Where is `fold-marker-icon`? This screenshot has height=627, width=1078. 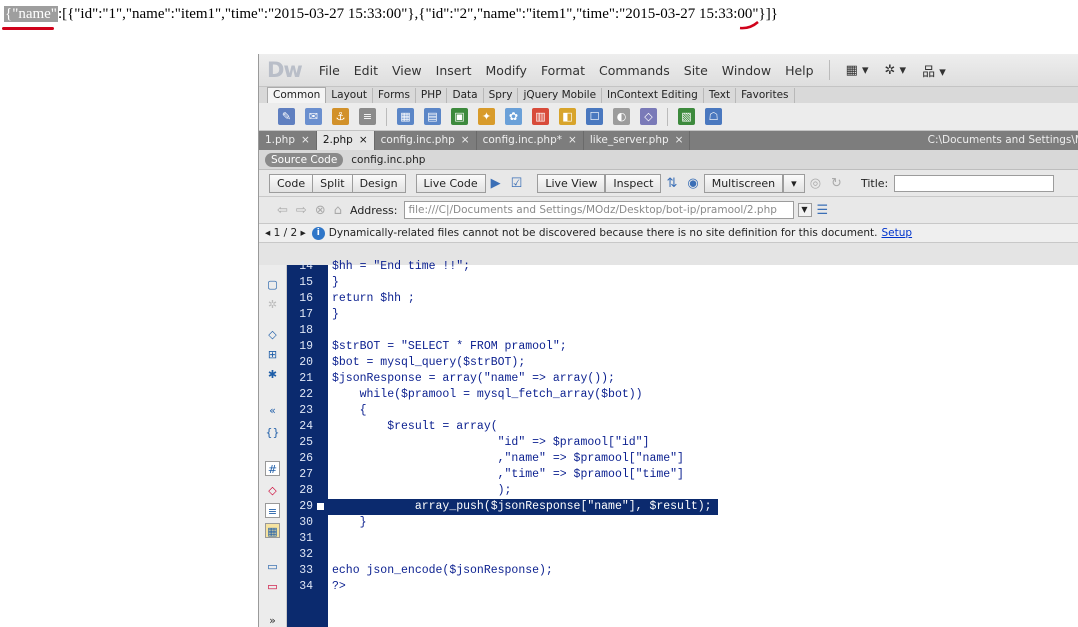 fold-marker-icon is located at coordinates (320, 506).